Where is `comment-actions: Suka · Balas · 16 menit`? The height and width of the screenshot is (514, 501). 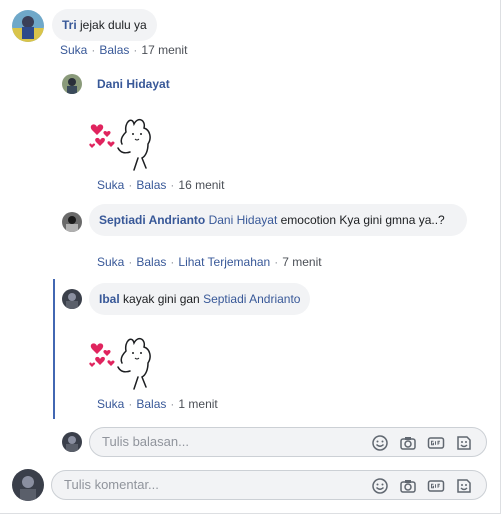
comment-actions: Suka · Balas · 16 menit is located at coordinates (161, 185).